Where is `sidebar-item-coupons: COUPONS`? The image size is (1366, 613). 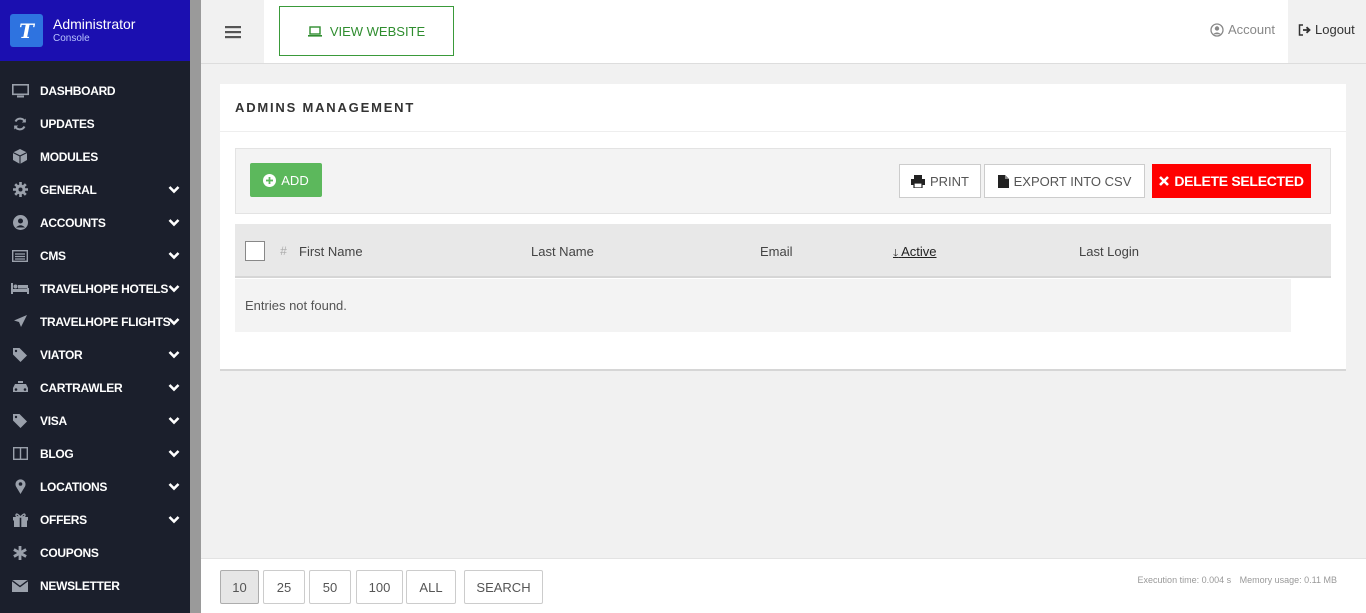
sidebar-item-coupons: COUPONS is located at coordinates (95, 552).